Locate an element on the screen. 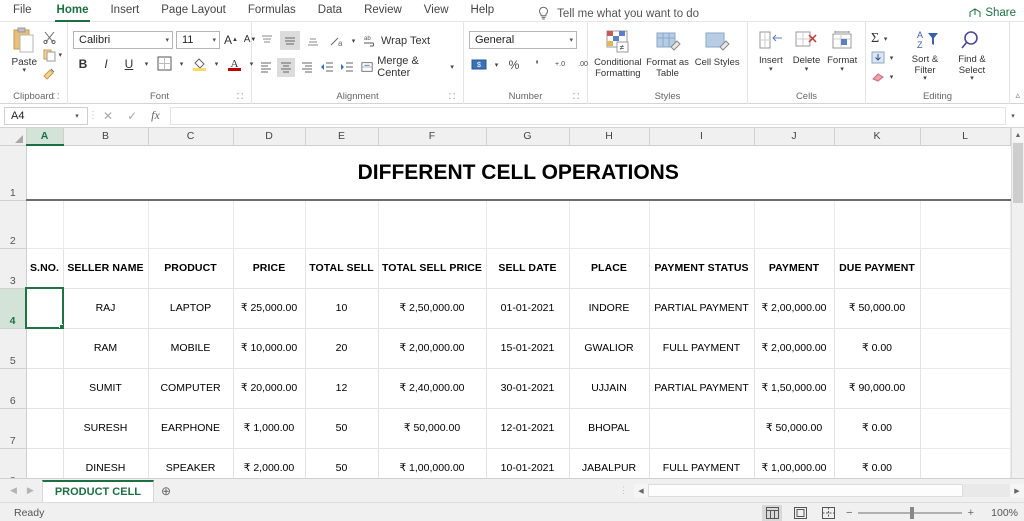 The image size is (1024, 521). delete-cells-button: Delete ▾ is located at coordinates (807, 50).